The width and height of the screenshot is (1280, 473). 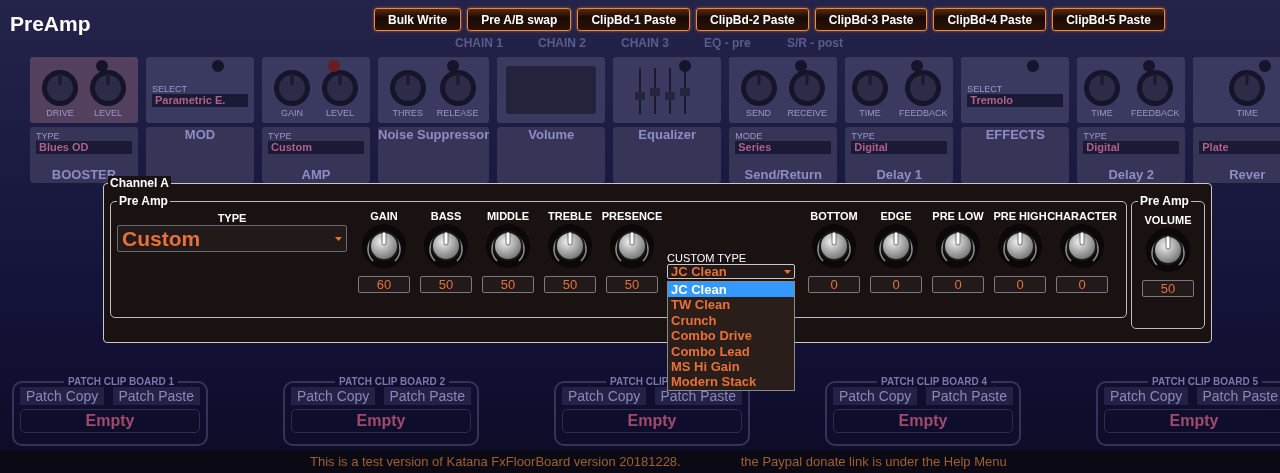 I want to click on knob-label: RECEIVE, so click(x=807, y=112).